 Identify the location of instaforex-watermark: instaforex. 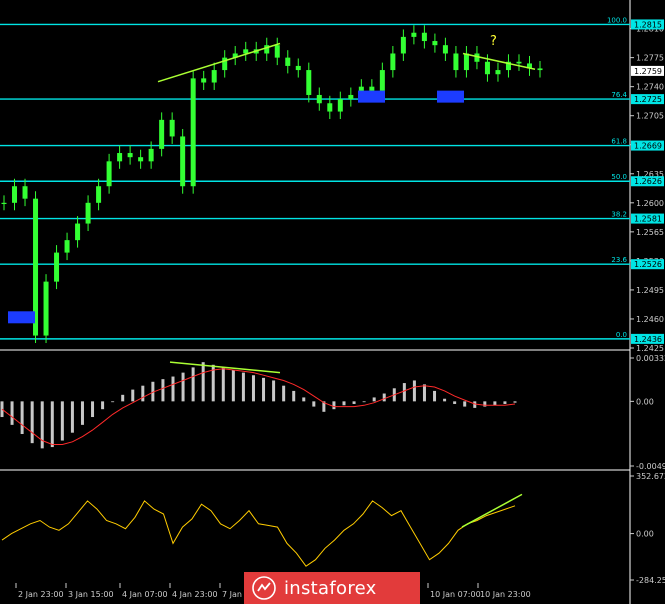
(332, 588).